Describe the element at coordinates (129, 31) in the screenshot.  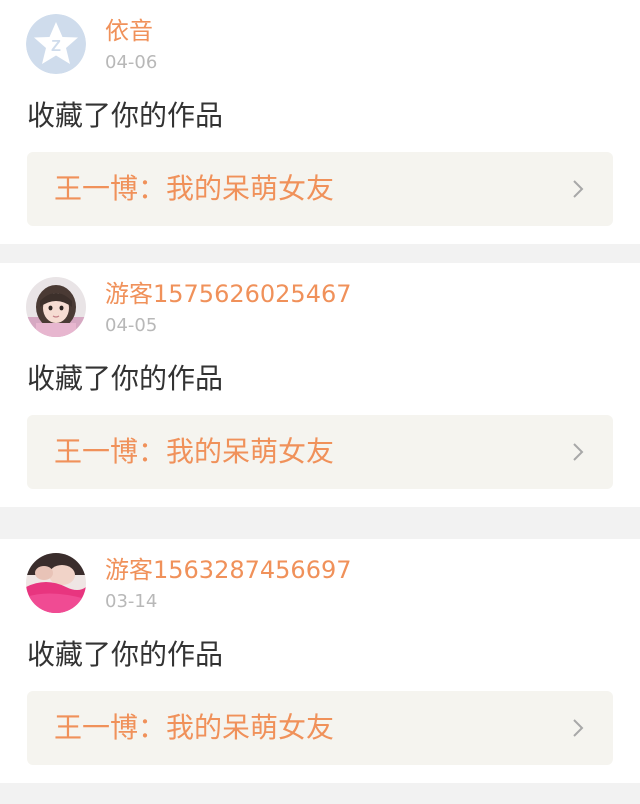
I see `username: 依音` at that location.